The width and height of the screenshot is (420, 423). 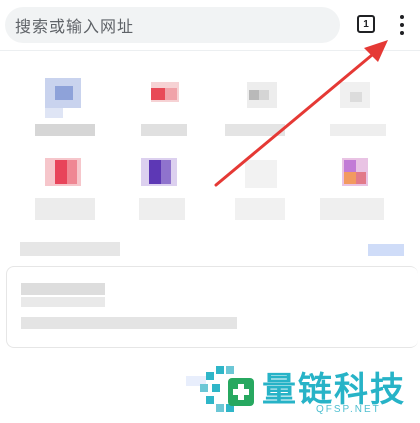 I want to click on feed-card-snippet, so click(x=129, y=323).